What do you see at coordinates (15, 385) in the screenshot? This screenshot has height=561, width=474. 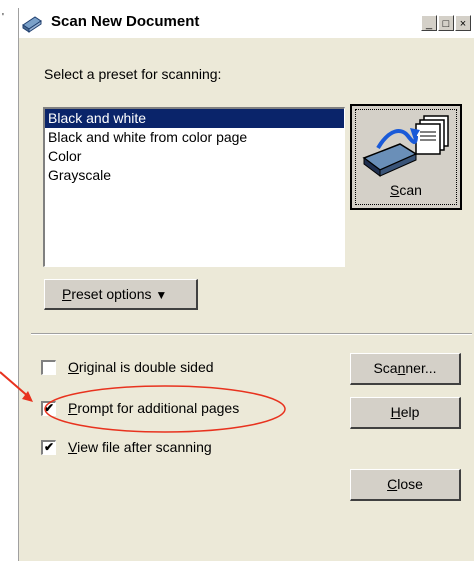 I see `annotation-arrow` at bounding box center [15, 385].